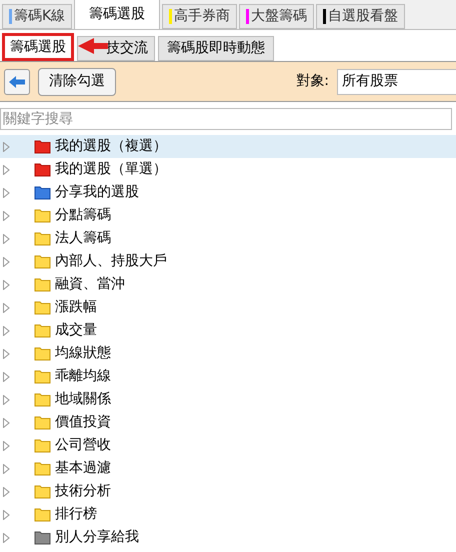 The image size is (456, 552). Describe the element at coordinates (226, 119) in the screenshot. I see `search-field: 關鍵字搜尋` at that location.